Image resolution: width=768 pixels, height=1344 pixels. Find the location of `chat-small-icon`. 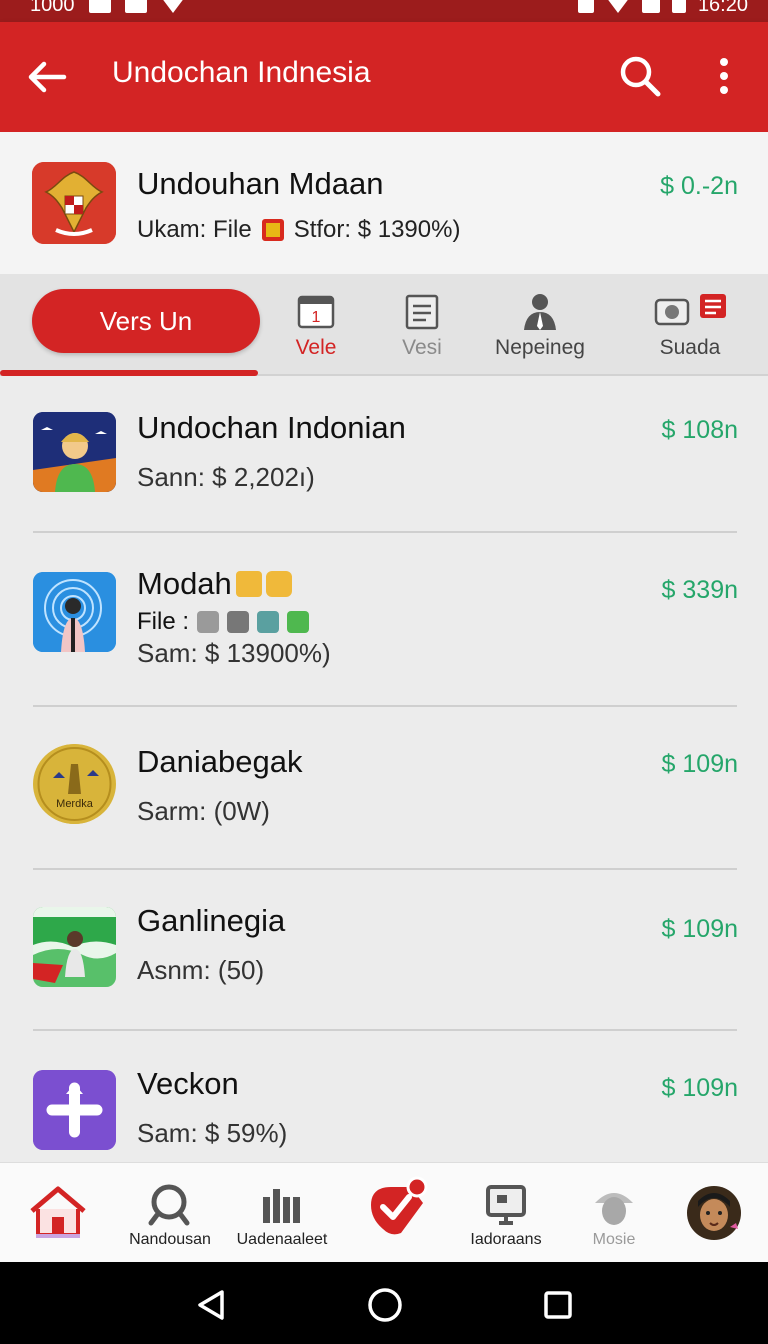

chat-small-icon is located at coordinates (268, 622).